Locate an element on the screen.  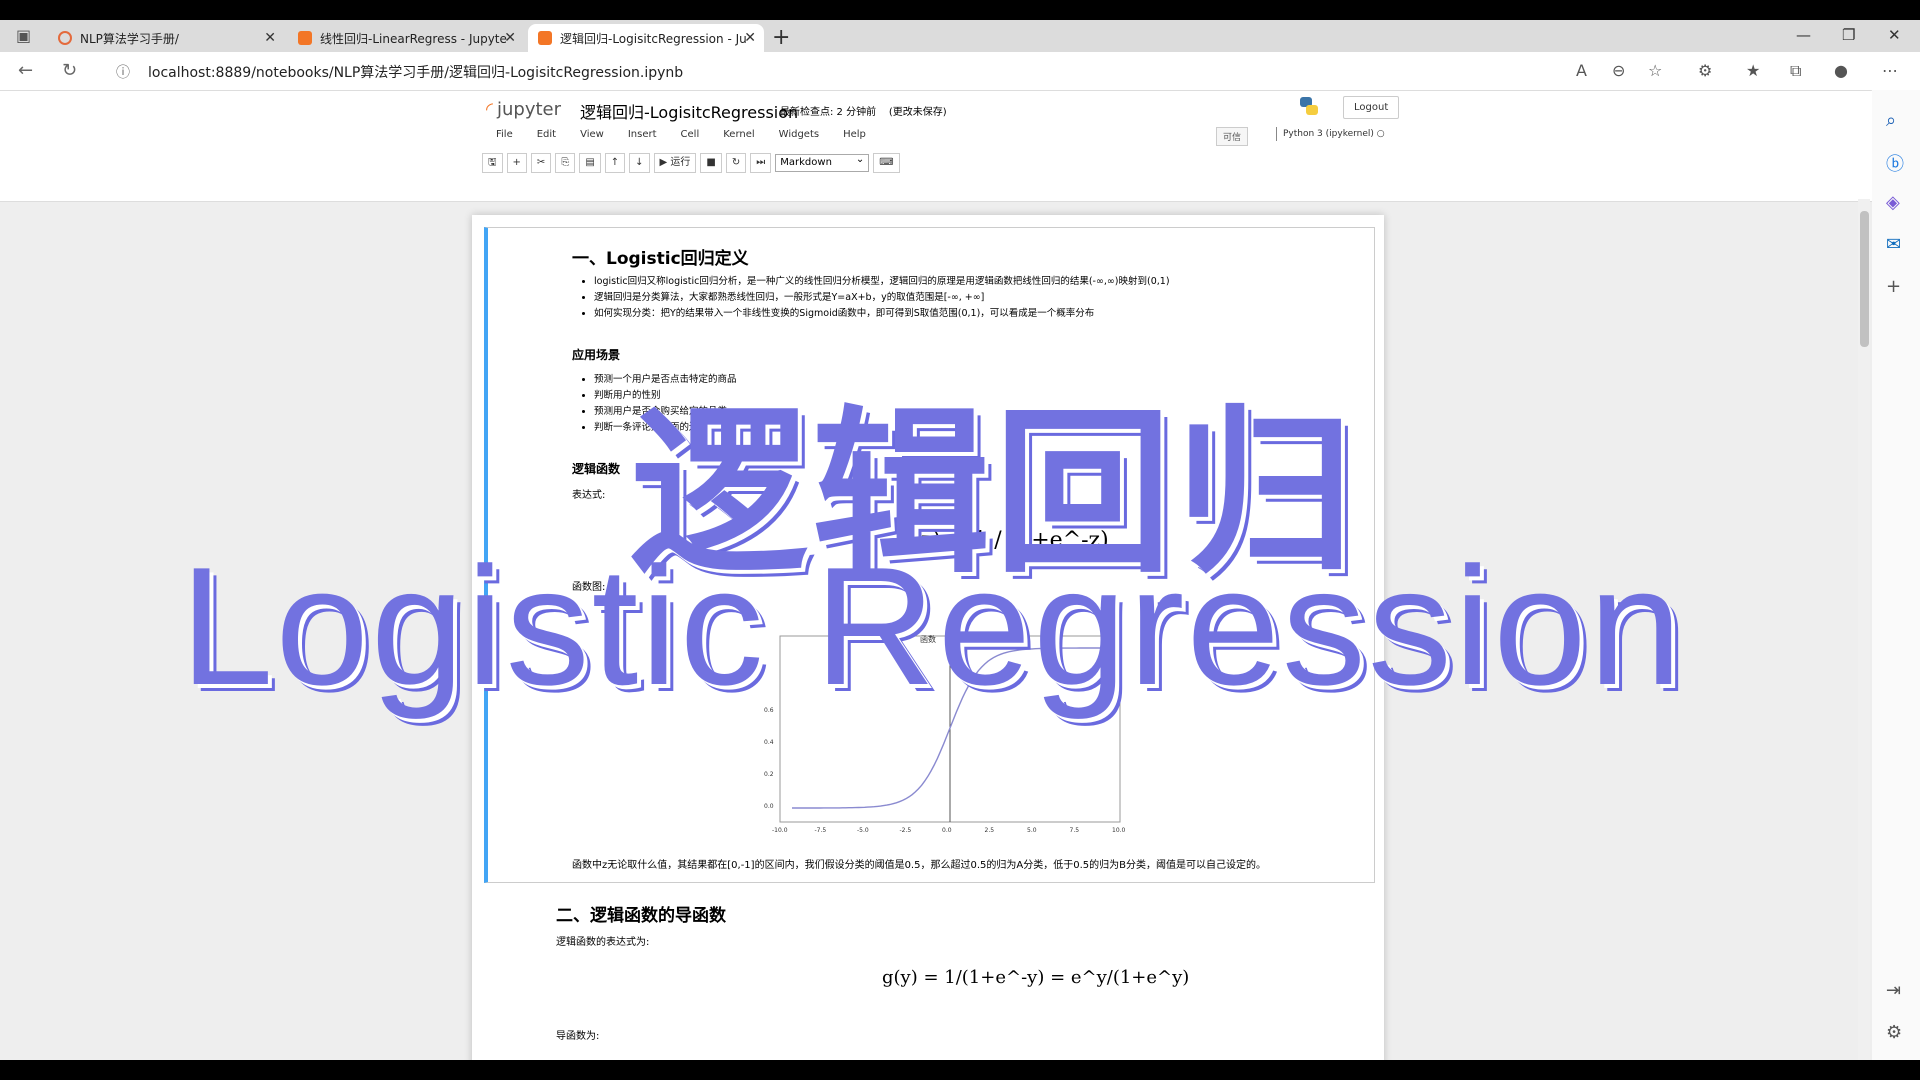
keyboard-icon: ⌨ is located at coordinates (886, 163).